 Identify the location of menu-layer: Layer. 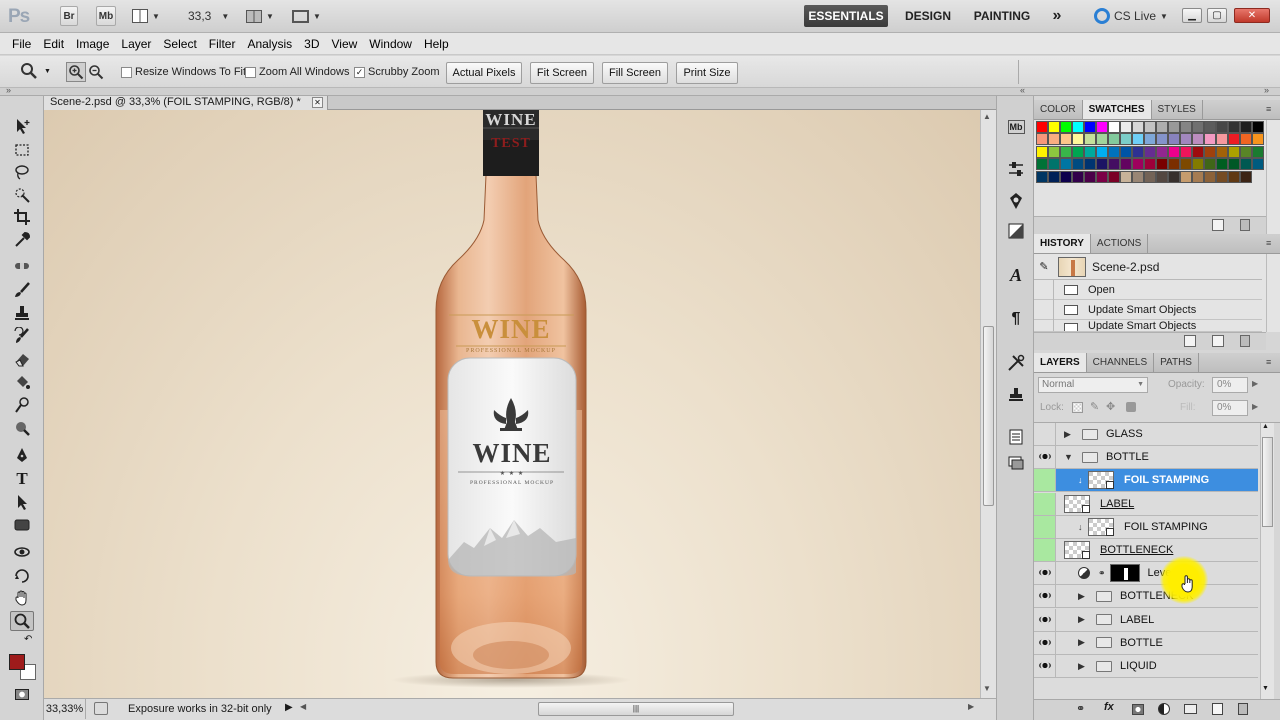
(136, 44).